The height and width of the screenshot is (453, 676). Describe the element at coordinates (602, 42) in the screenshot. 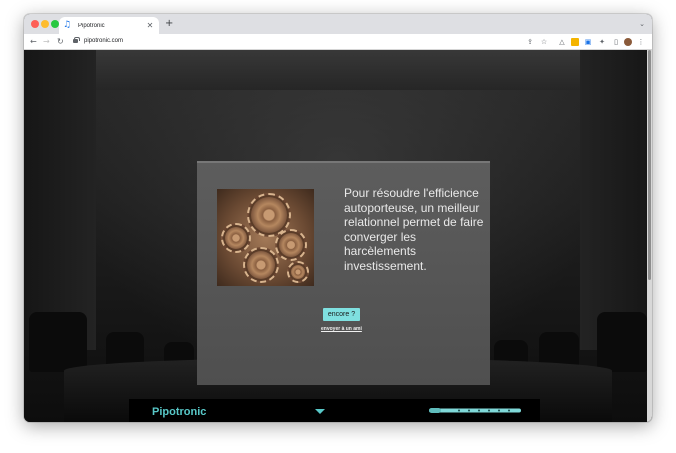

I see `extensions-puzzle-icon: ✦` at that location.